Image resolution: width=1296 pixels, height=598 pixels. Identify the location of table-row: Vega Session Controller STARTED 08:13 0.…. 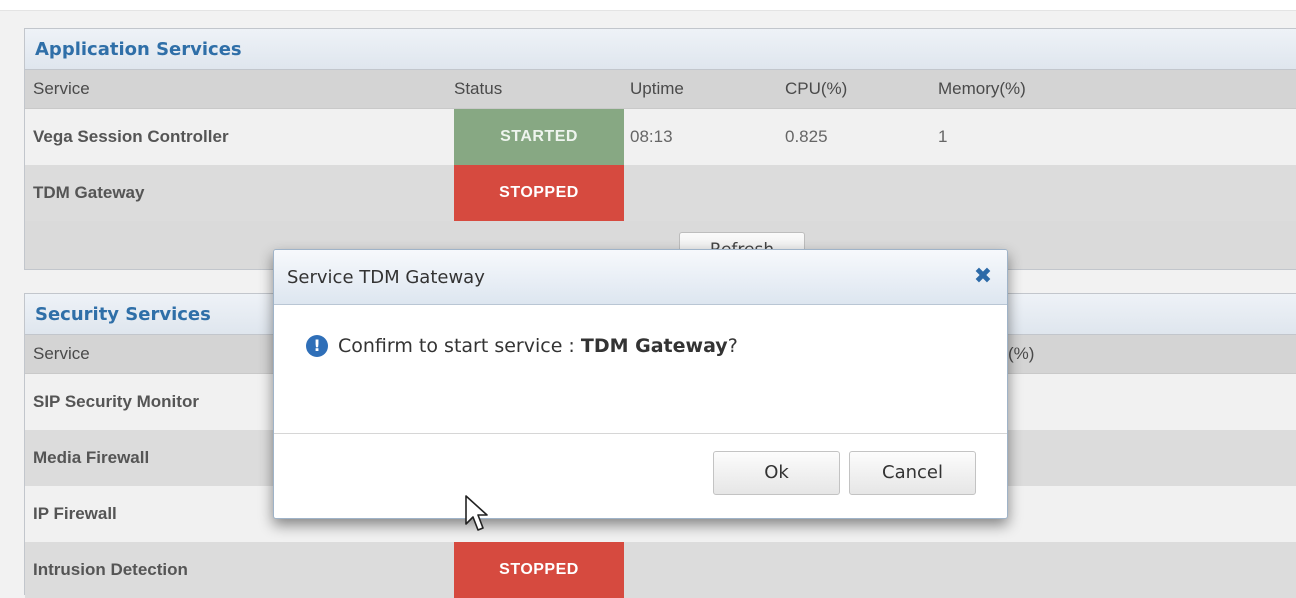
(660, 137).